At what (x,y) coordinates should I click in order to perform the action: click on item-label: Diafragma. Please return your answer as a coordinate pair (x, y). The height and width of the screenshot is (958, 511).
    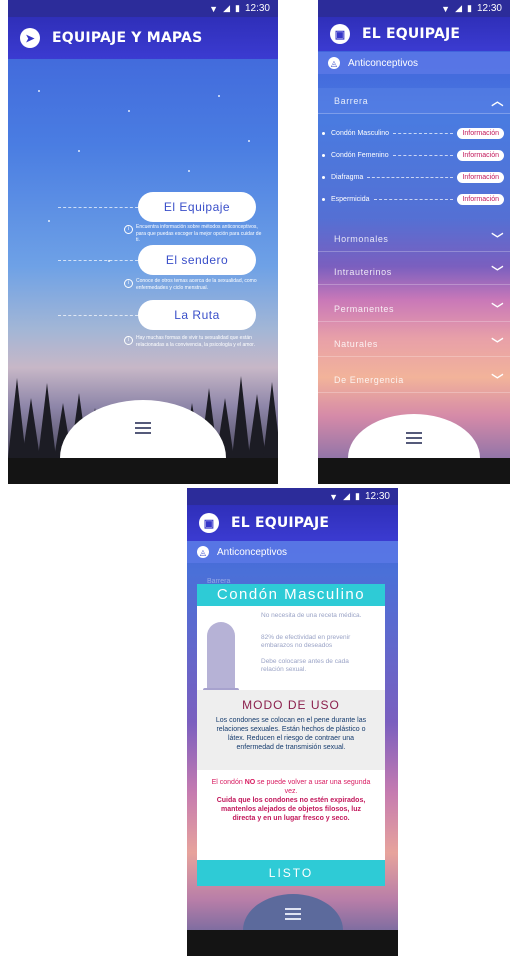
    Looking at the image, I should click on (347, 177).